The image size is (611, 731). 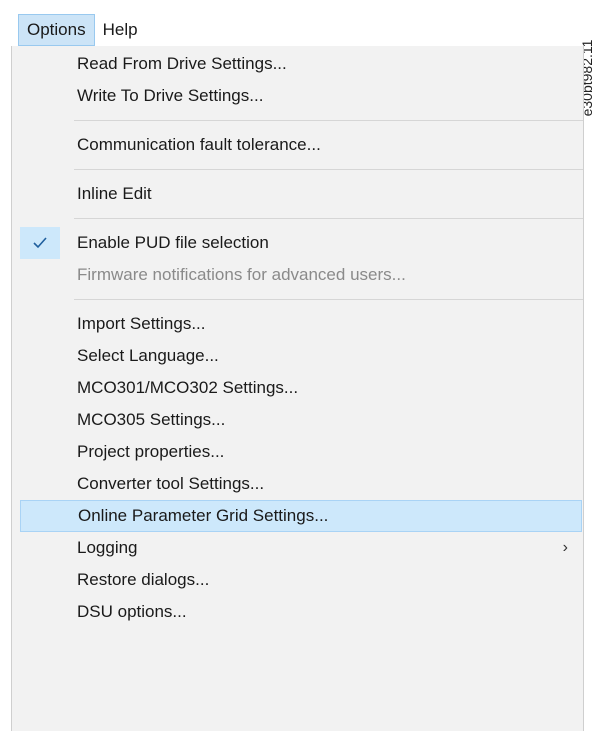 I want to click on menu-item-label: Enable PUD file selection, so click(x=173, y=242).